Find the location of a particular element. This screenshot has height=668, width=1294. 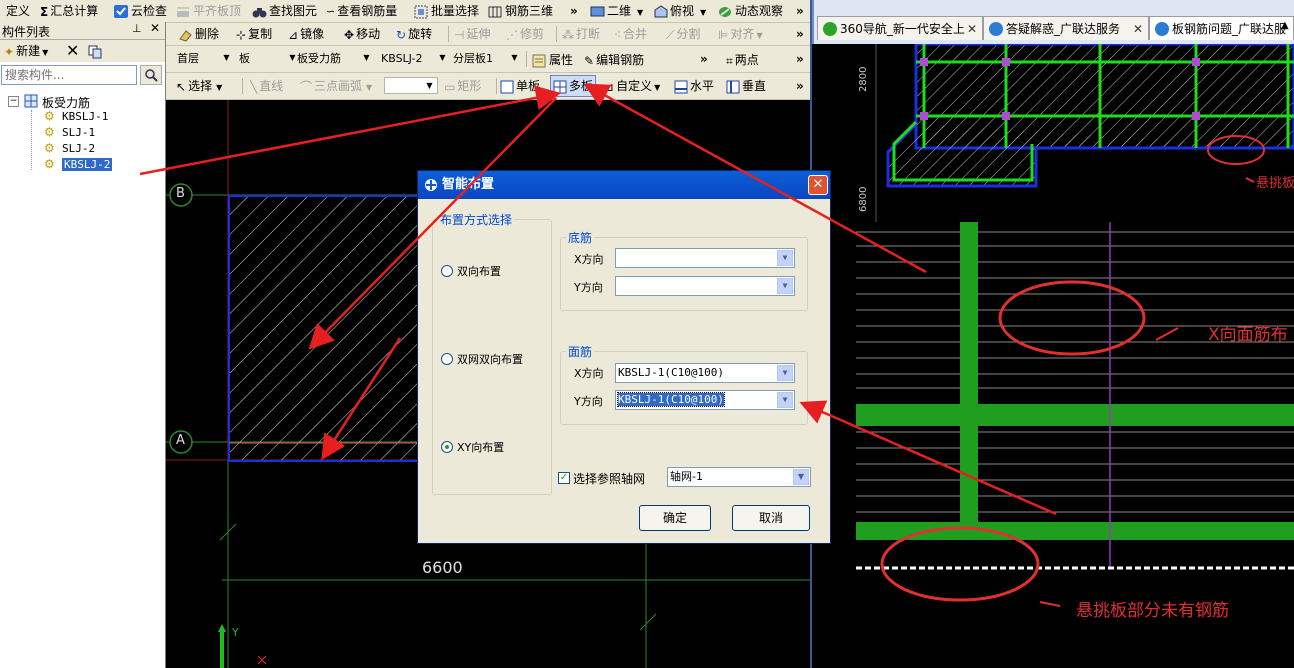

top-y-select: KBSLJ-1(C10@100) ▼ is located at coordinates (705, 400).